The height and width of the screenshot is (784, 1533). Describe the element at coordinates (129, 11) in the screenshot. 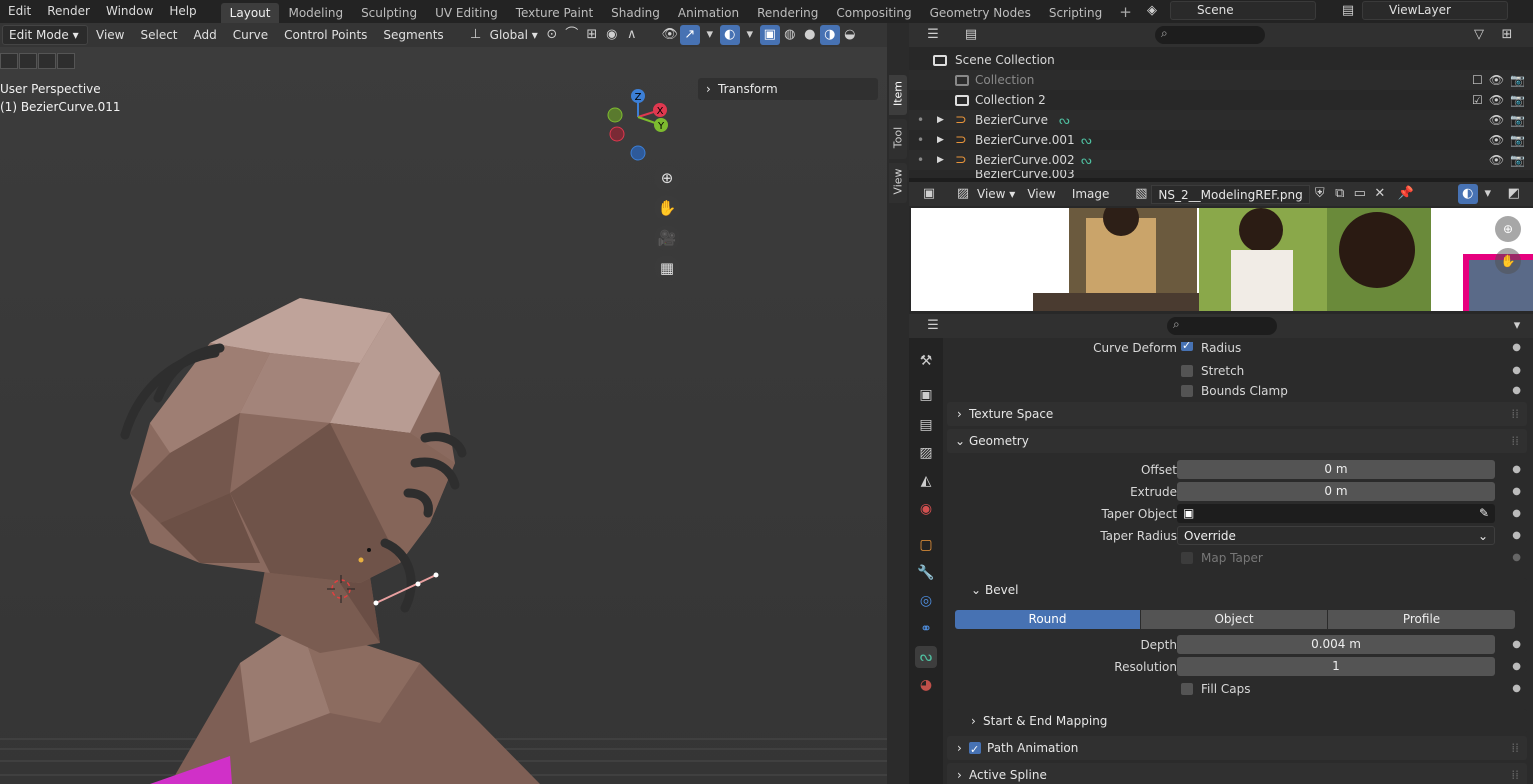

I see `menu-window: Window` at that location.